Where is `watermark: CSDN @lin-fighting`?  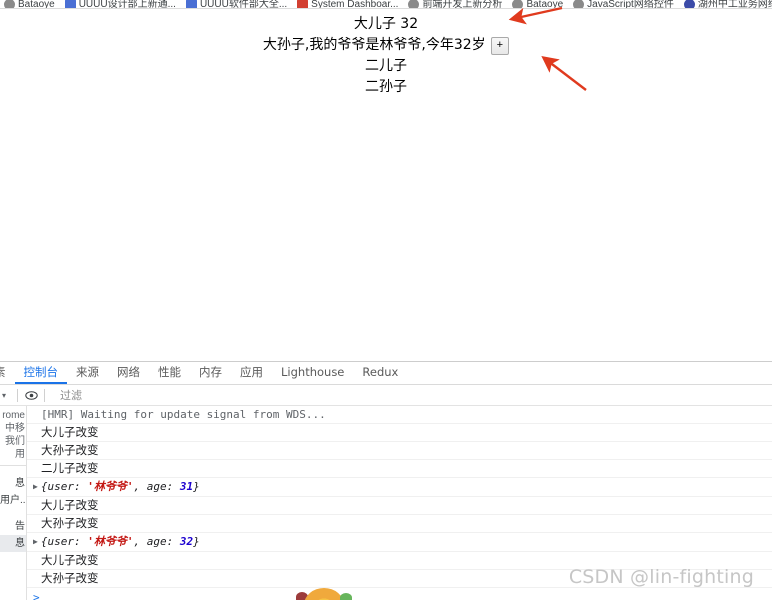 watermark: CSDN @lin-fighting is located at coordinates (661, 577).